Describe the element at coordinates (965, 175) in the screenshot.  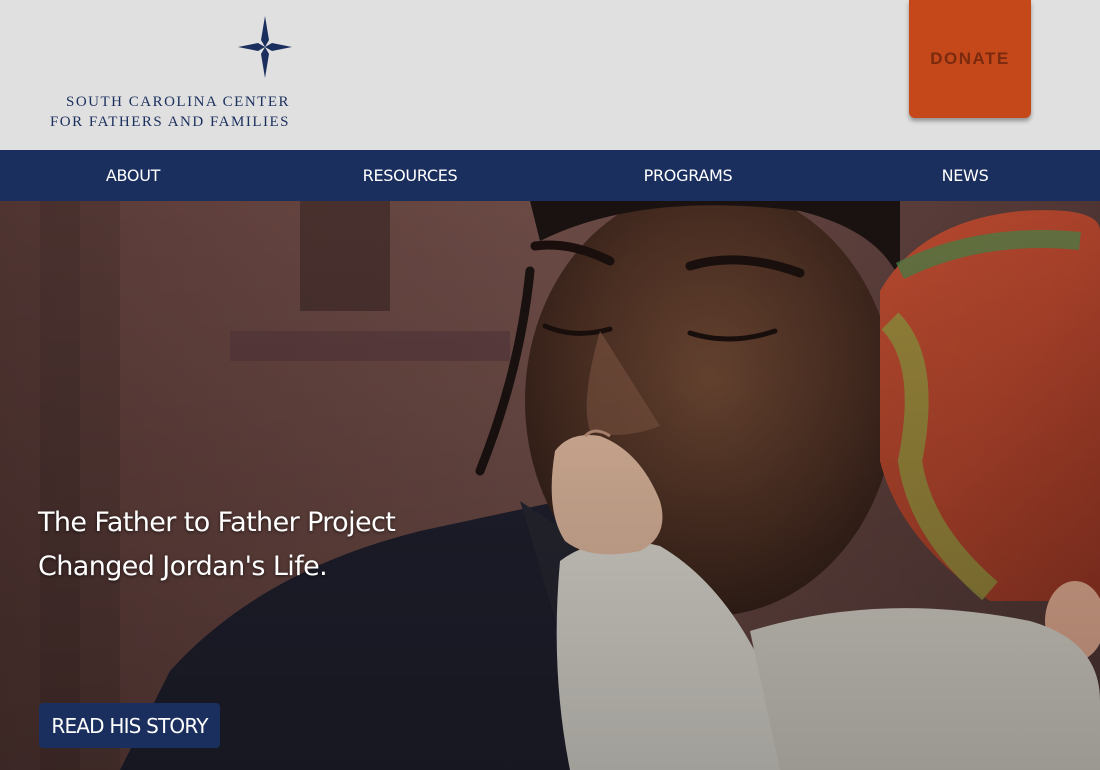
I see `nav-item-news: NEWS` at that location.